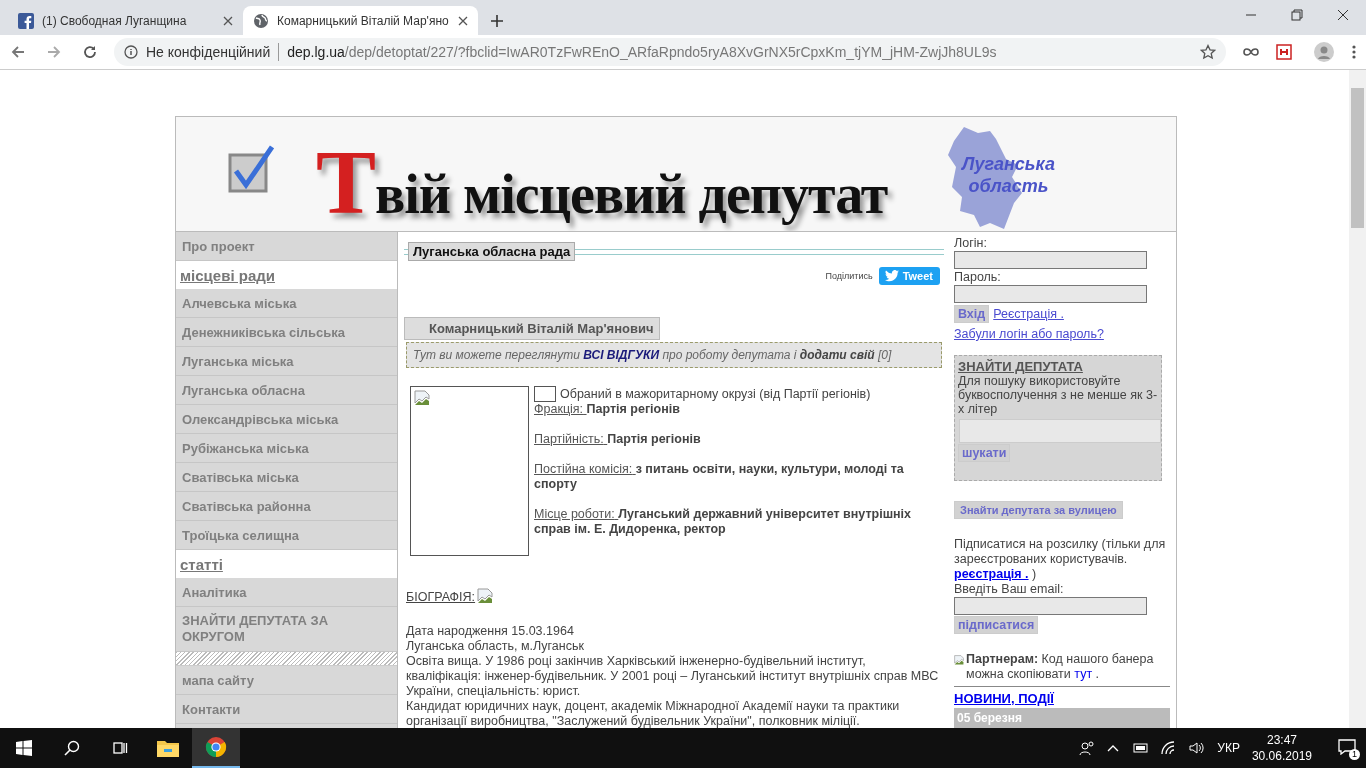 This screenshot has width=1366, height=768. Describe the element at coordinates (532, 328) in the screenshot. I see `deputy-name: Комарницький Віталій Мар'янович` at that location.